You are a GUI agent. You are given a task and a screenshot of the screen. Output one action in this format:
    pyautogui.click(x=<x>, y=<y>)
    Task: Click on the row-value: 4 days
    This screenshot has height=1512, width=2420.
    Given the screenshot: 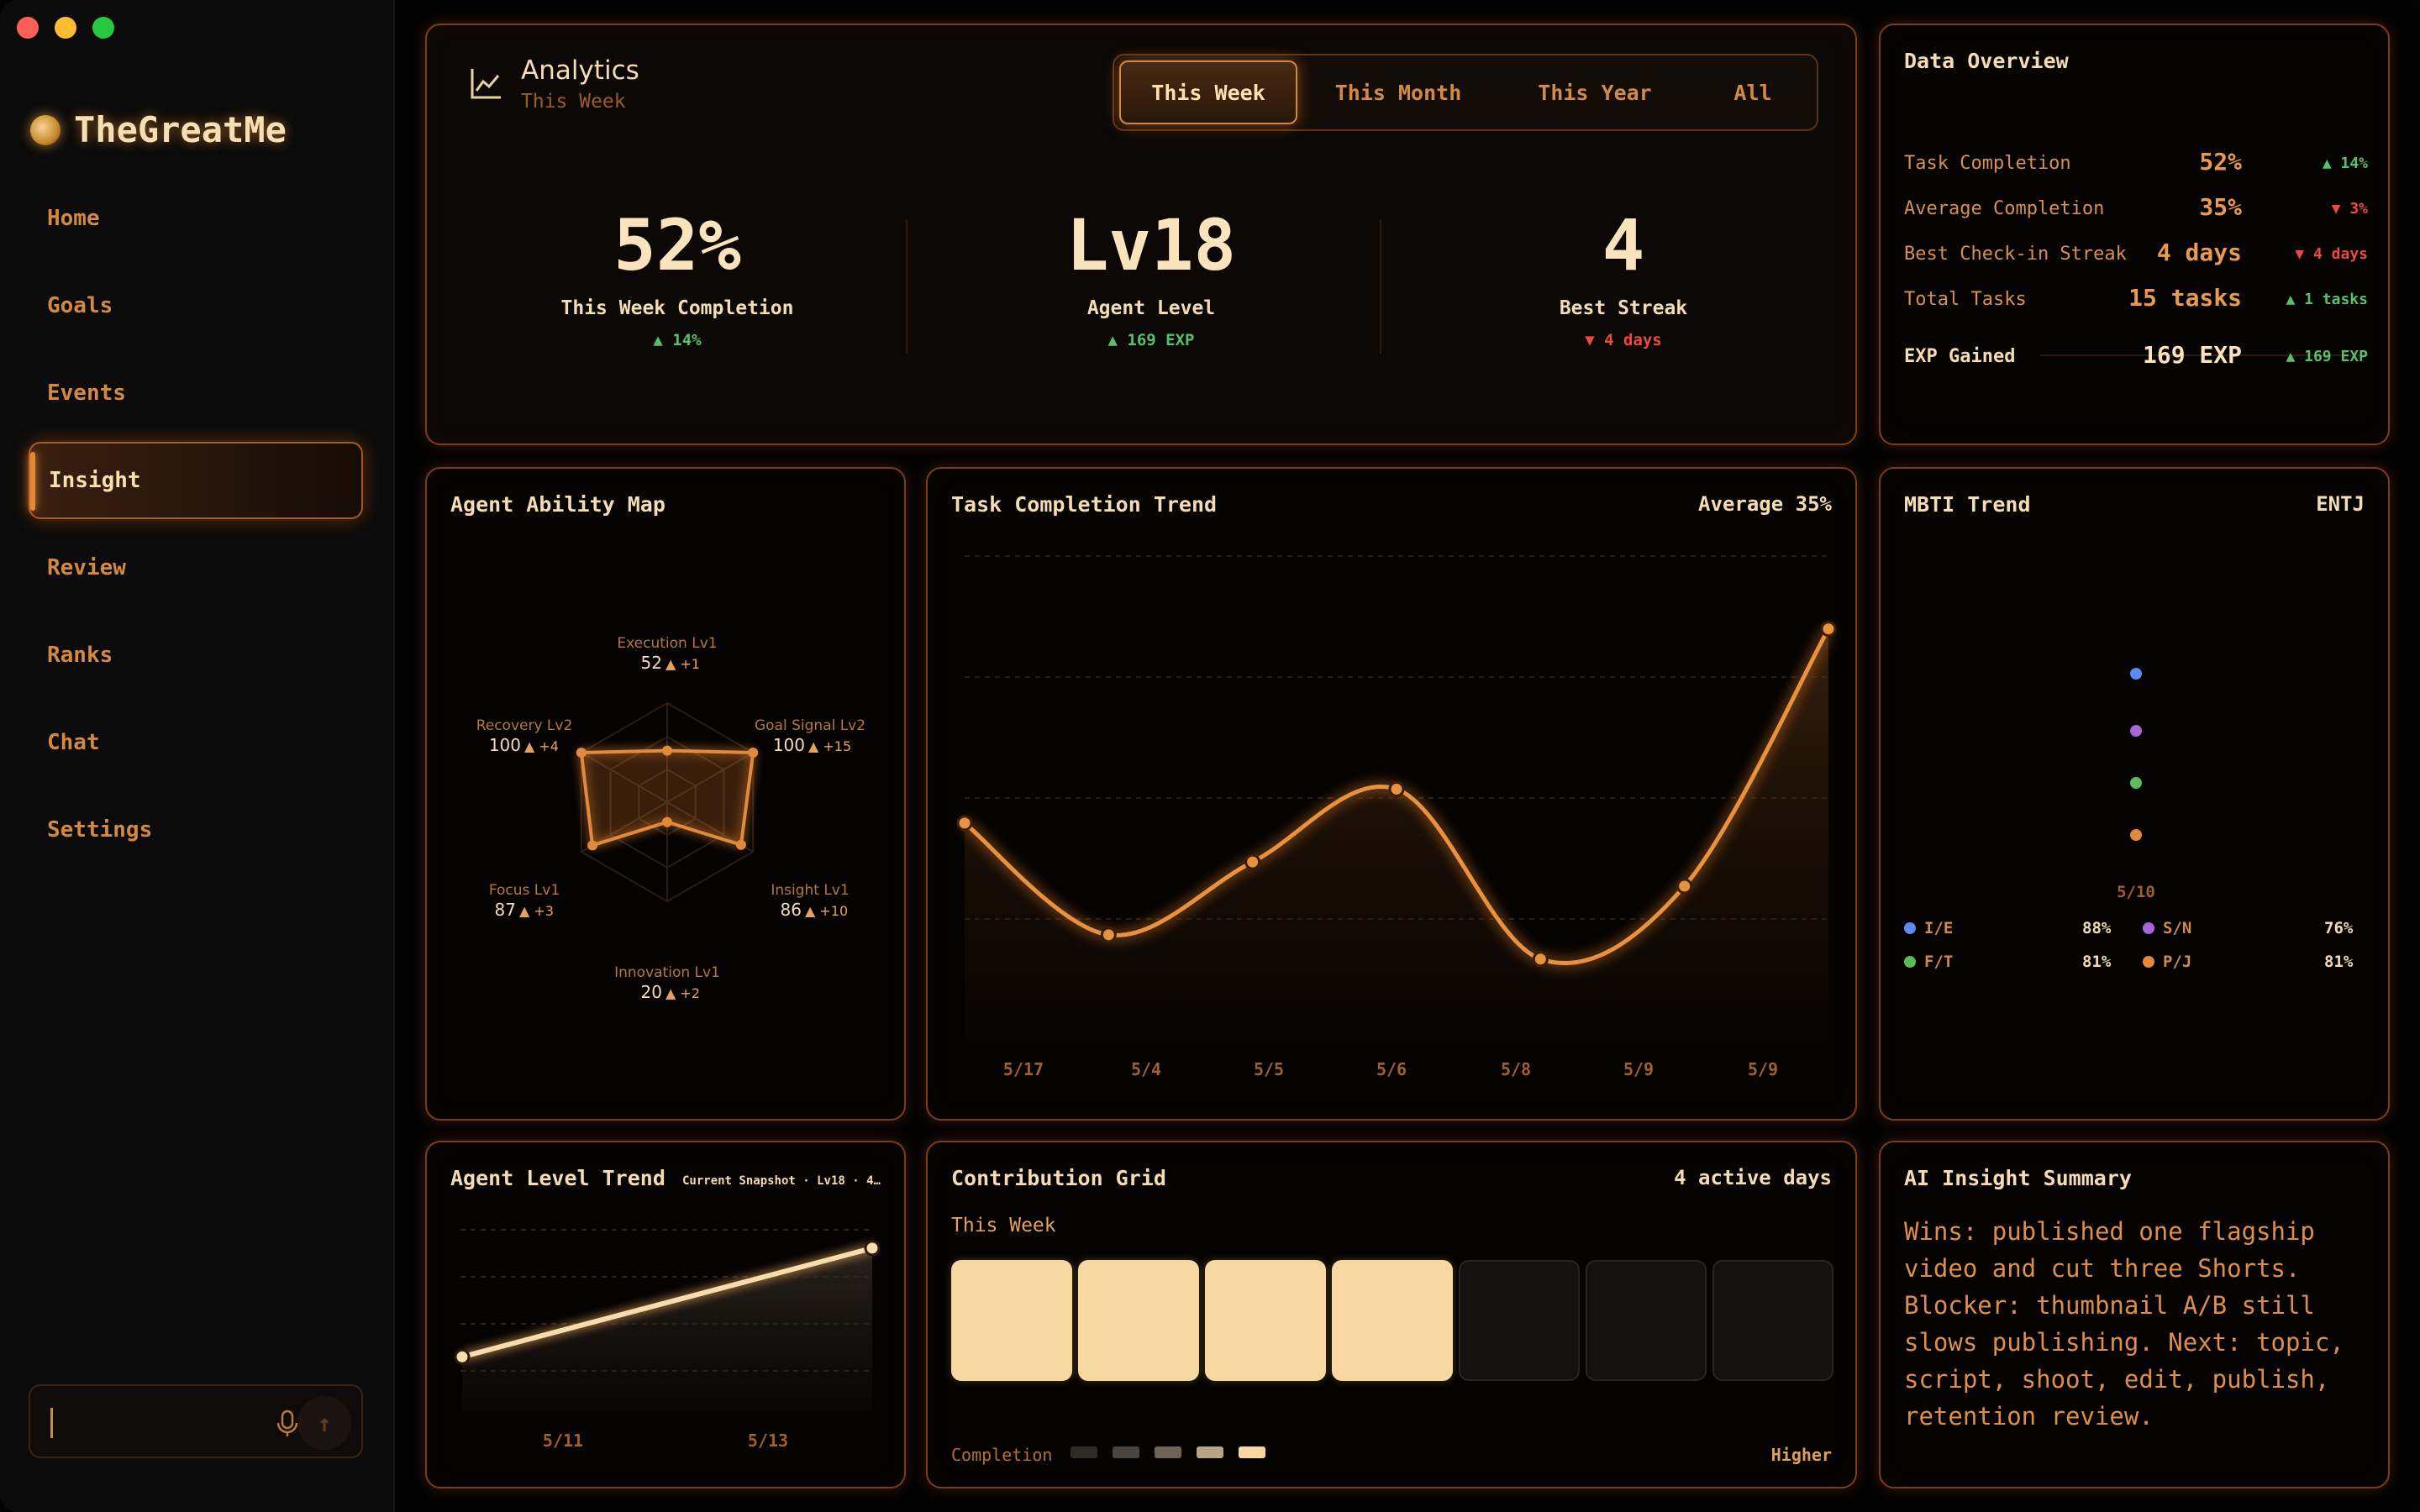 What is the action you would take?
    pyautogui.click(x=2199, y=252)
    